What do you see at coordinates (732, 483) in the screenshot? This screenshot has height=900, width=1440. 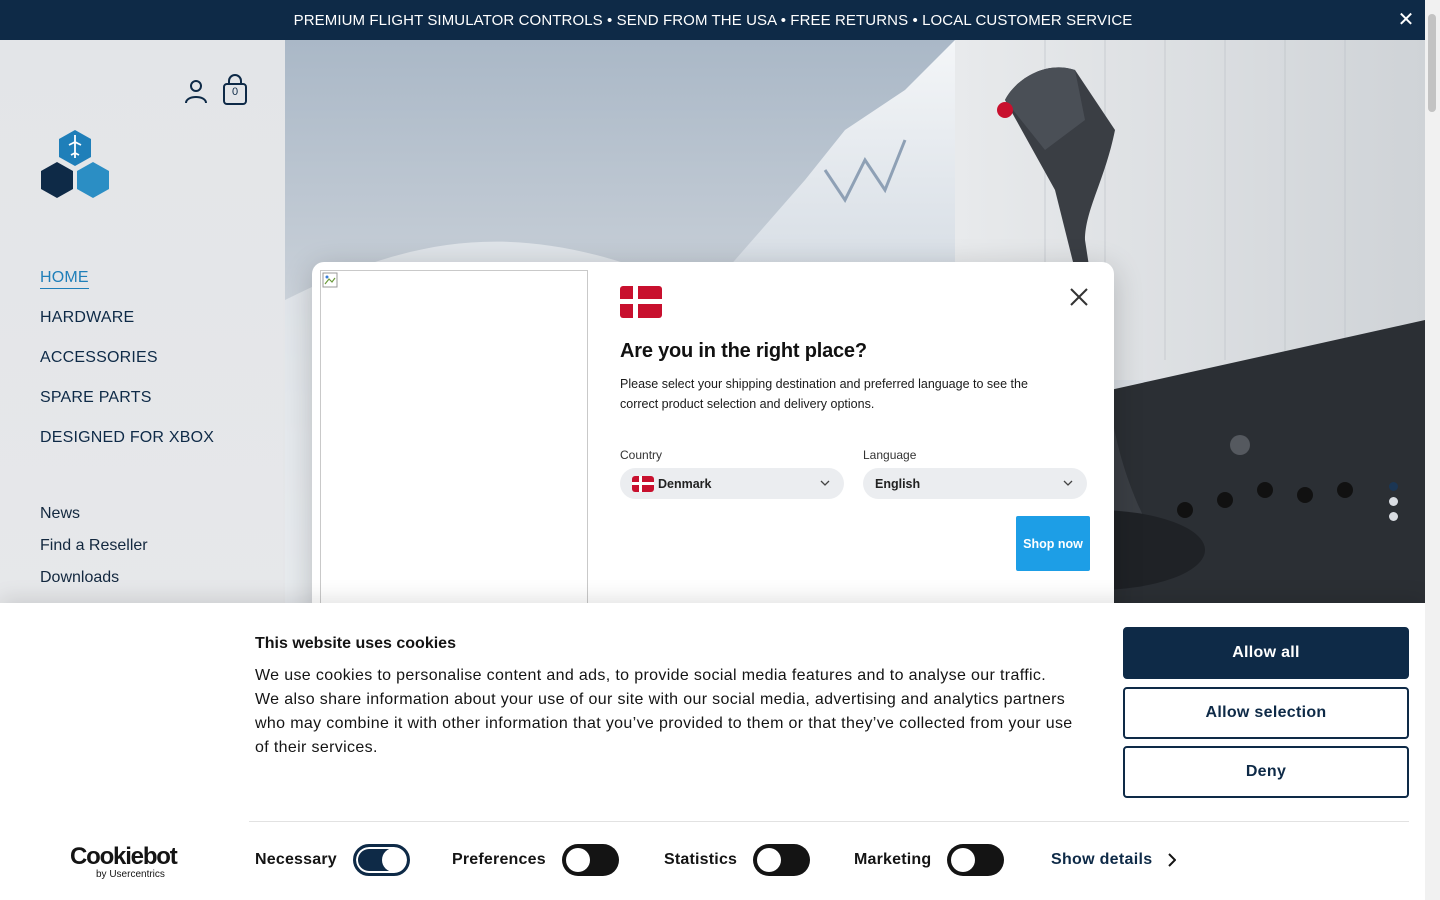 I see `country-select: Denmark` at bounding box center [732, 483].